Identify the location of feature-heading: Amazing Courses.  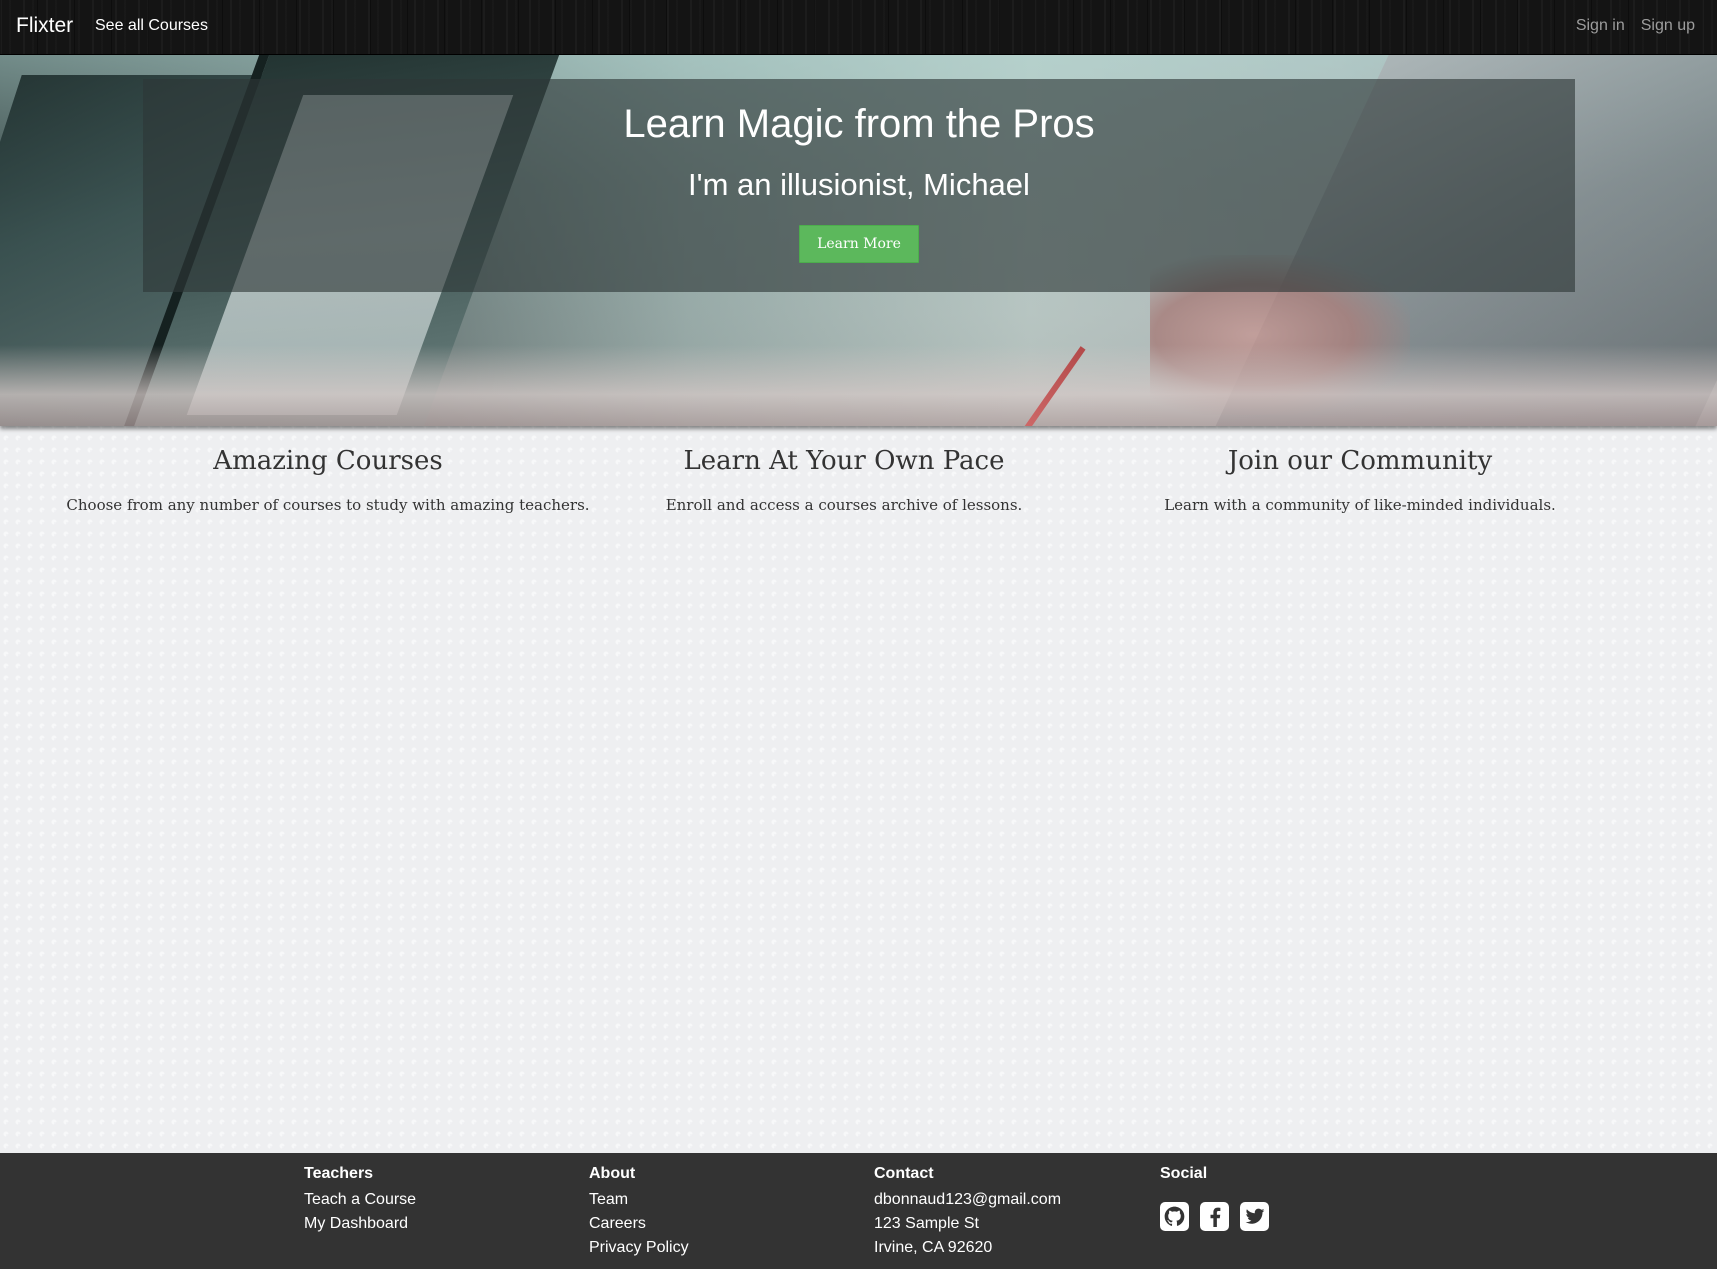
(328, 461).